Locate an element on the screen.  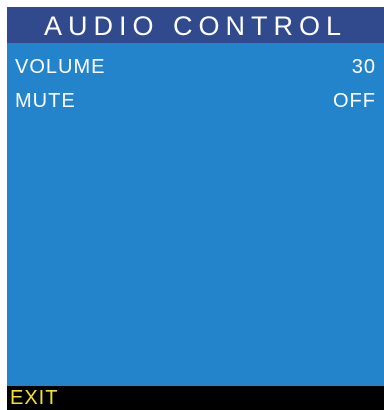
menu-item-volume: VOLUME 30 is located at coordinates (195, 67).